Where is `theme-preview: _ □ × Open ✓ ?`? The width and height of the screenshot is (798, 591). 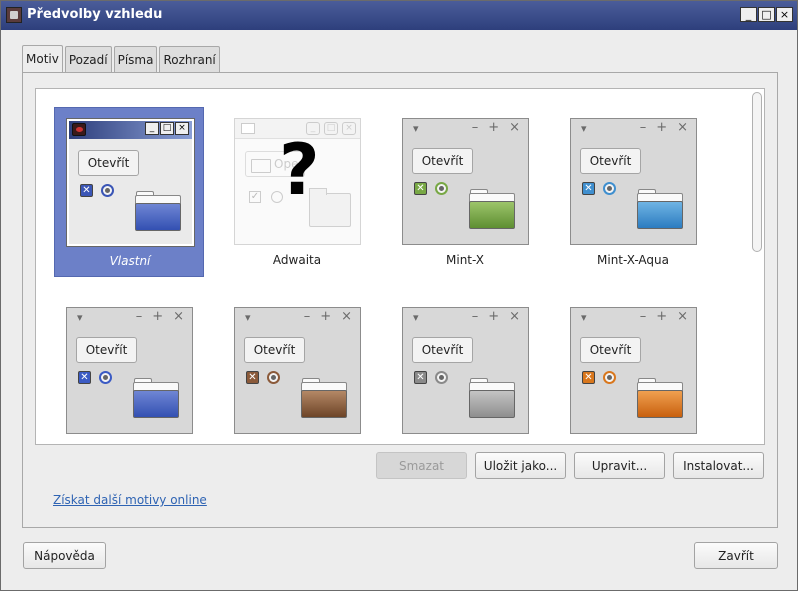
theme-preview: _ □ × Open ✓ ? is located at coordinates (297, 181).